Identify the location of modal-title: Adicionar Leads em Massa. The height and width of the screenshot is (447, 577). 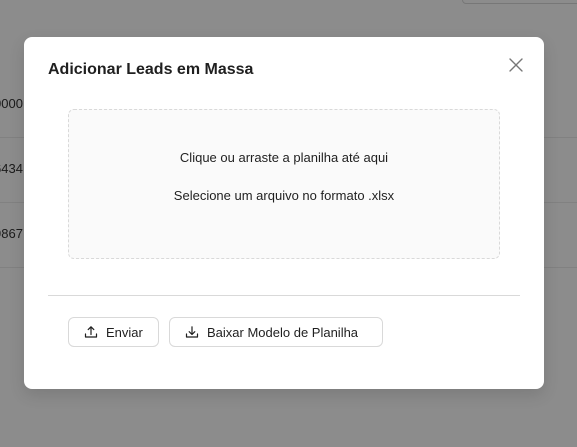
(151, 69).